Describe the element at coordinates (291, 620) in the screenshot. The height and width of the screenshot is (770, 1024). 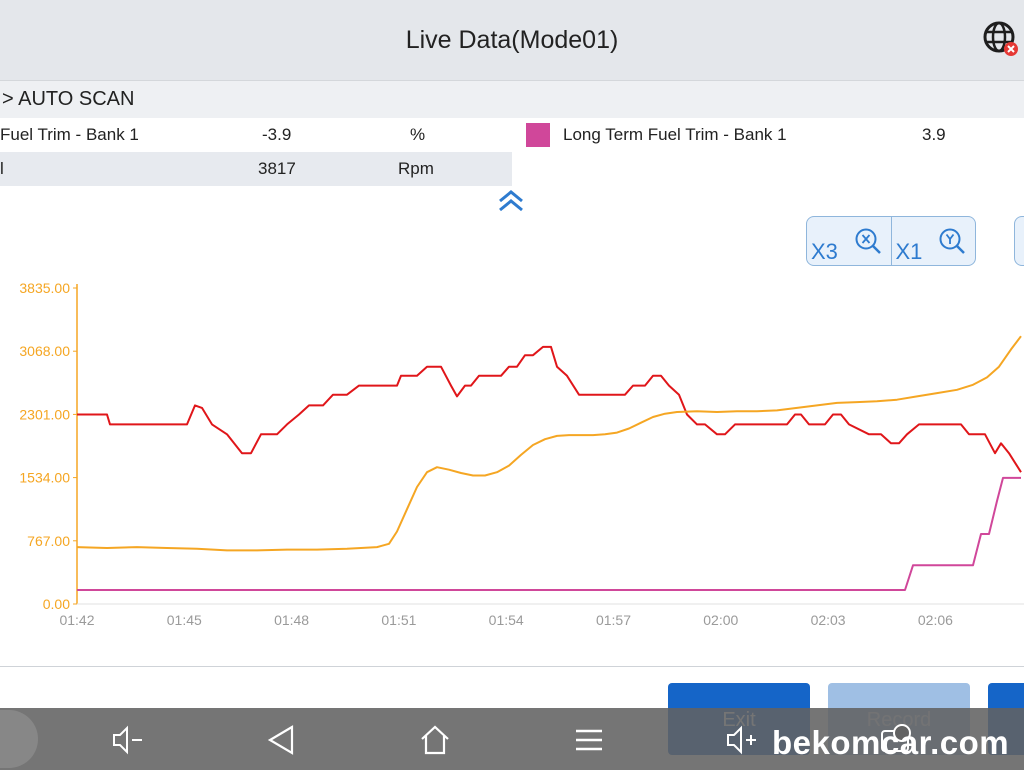
I see `x-tick-label: 01:48` at that location.